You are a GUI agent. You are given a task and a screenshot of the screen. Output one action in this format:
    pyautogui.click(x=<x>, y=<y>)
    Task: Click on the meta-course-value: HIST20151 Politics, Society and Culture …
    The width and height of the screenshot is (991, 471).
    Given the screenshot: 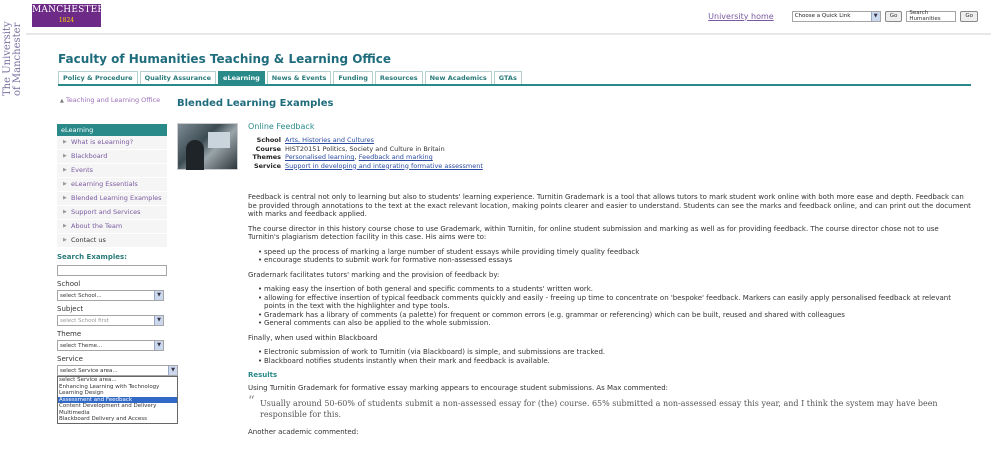 What is the action you would take?
    pyautogui.click(x=365, y=148)
    